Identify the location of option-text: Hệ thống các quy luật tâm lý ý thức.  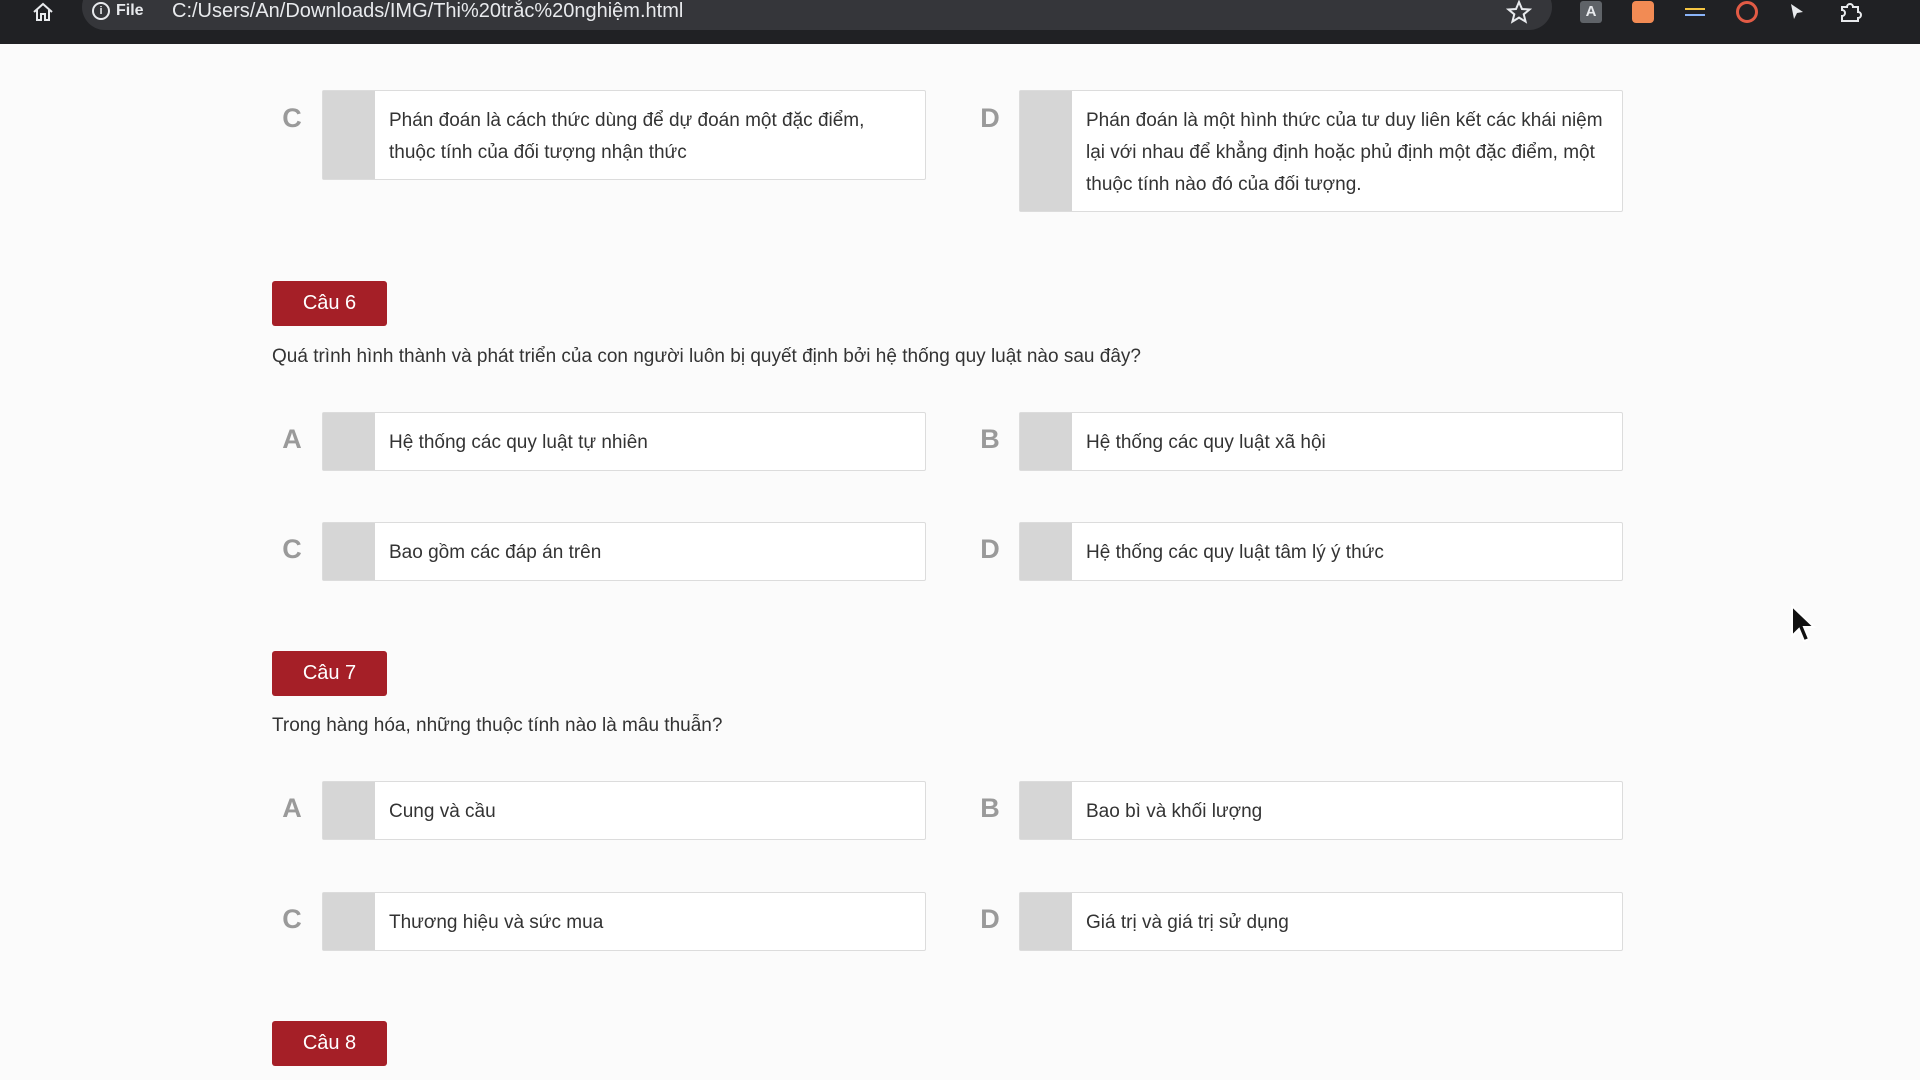
(1235, 552).